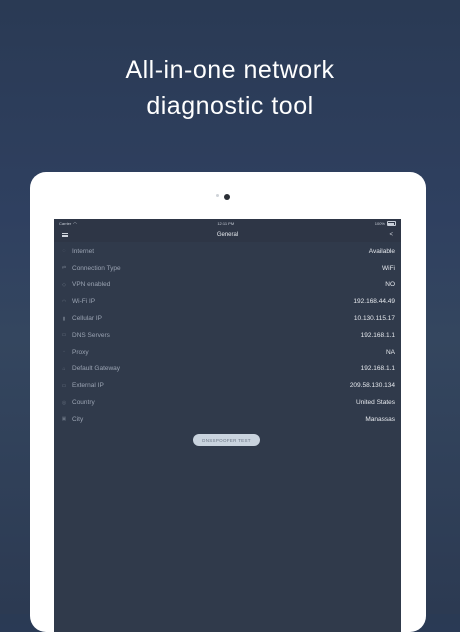 This screenshot has width=460, height=632. Describe the element at coordinates (226, 440) in the screenshot. I see `dnsspoofer-test-button: DNSSPOOFER TEST` at that location.